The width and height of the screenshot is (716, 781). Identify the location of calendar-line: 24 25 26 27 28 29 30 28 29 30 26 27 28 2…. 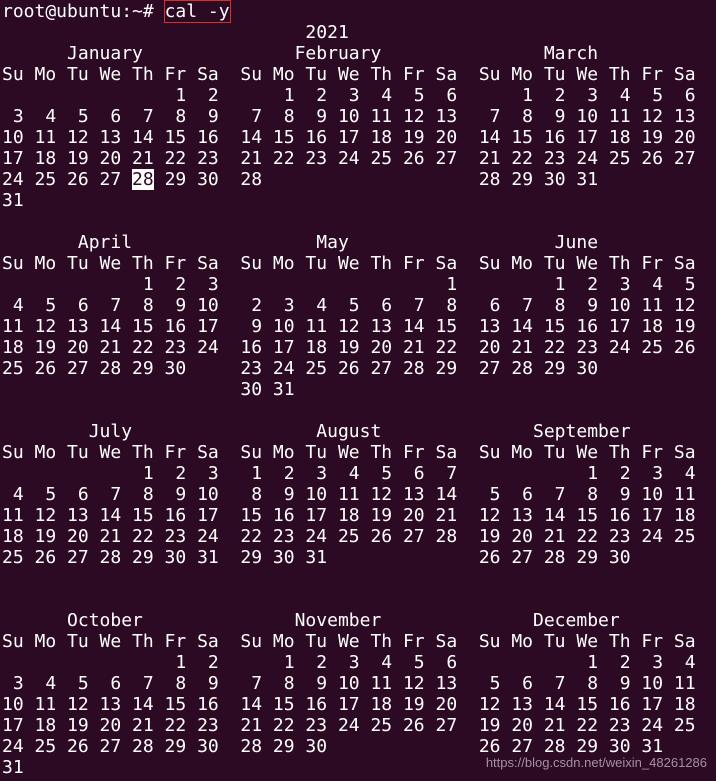
(333, 746).